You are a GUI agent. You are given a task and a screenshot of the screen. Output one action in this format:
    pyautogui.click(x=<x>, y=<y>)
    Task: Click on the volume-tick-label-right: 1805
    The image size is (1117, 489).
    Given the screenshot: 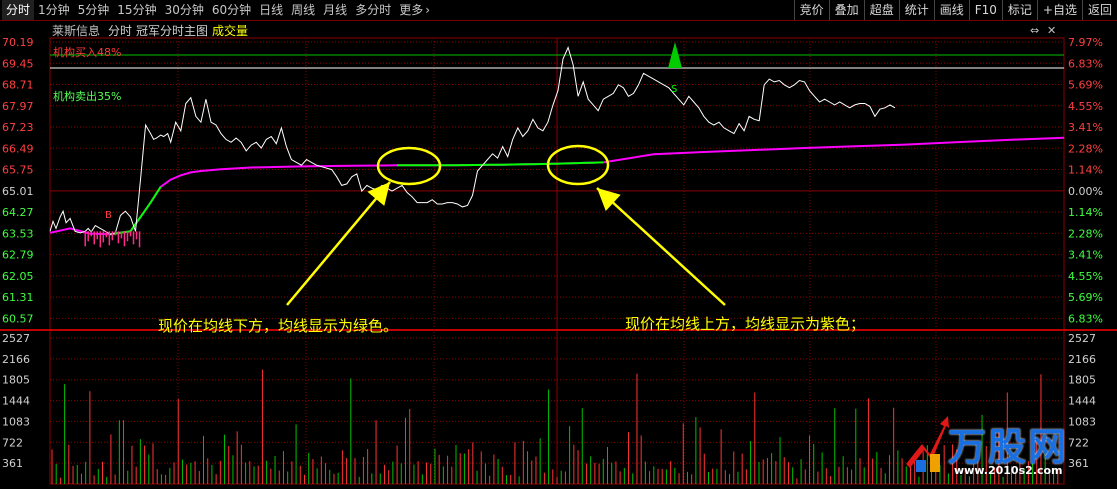 What is the action you would take?
    pyautogui.click(x=1082, y=380)
    